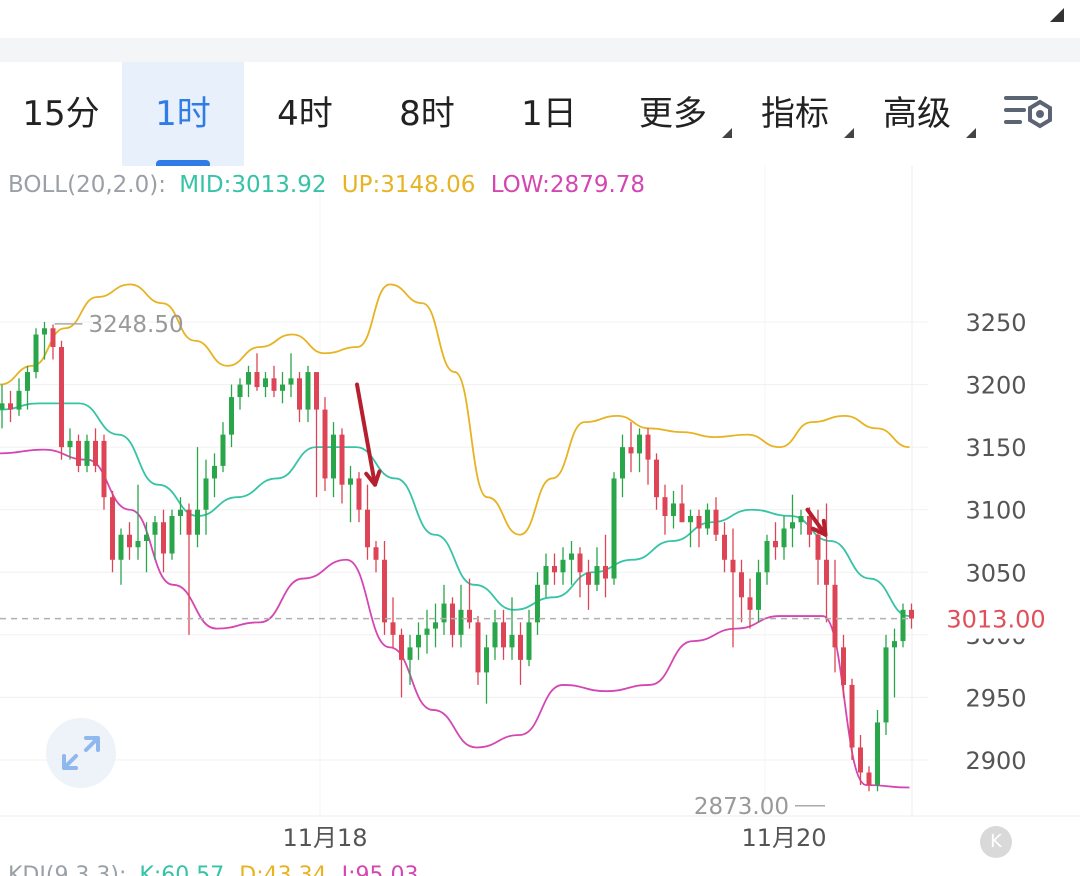 Image resolution: width=1080 pixels, height=876 pixels. Describe the element at coordinates (379, 869) in the screenshot. I see `kdj-j: J:95.03` at that location.